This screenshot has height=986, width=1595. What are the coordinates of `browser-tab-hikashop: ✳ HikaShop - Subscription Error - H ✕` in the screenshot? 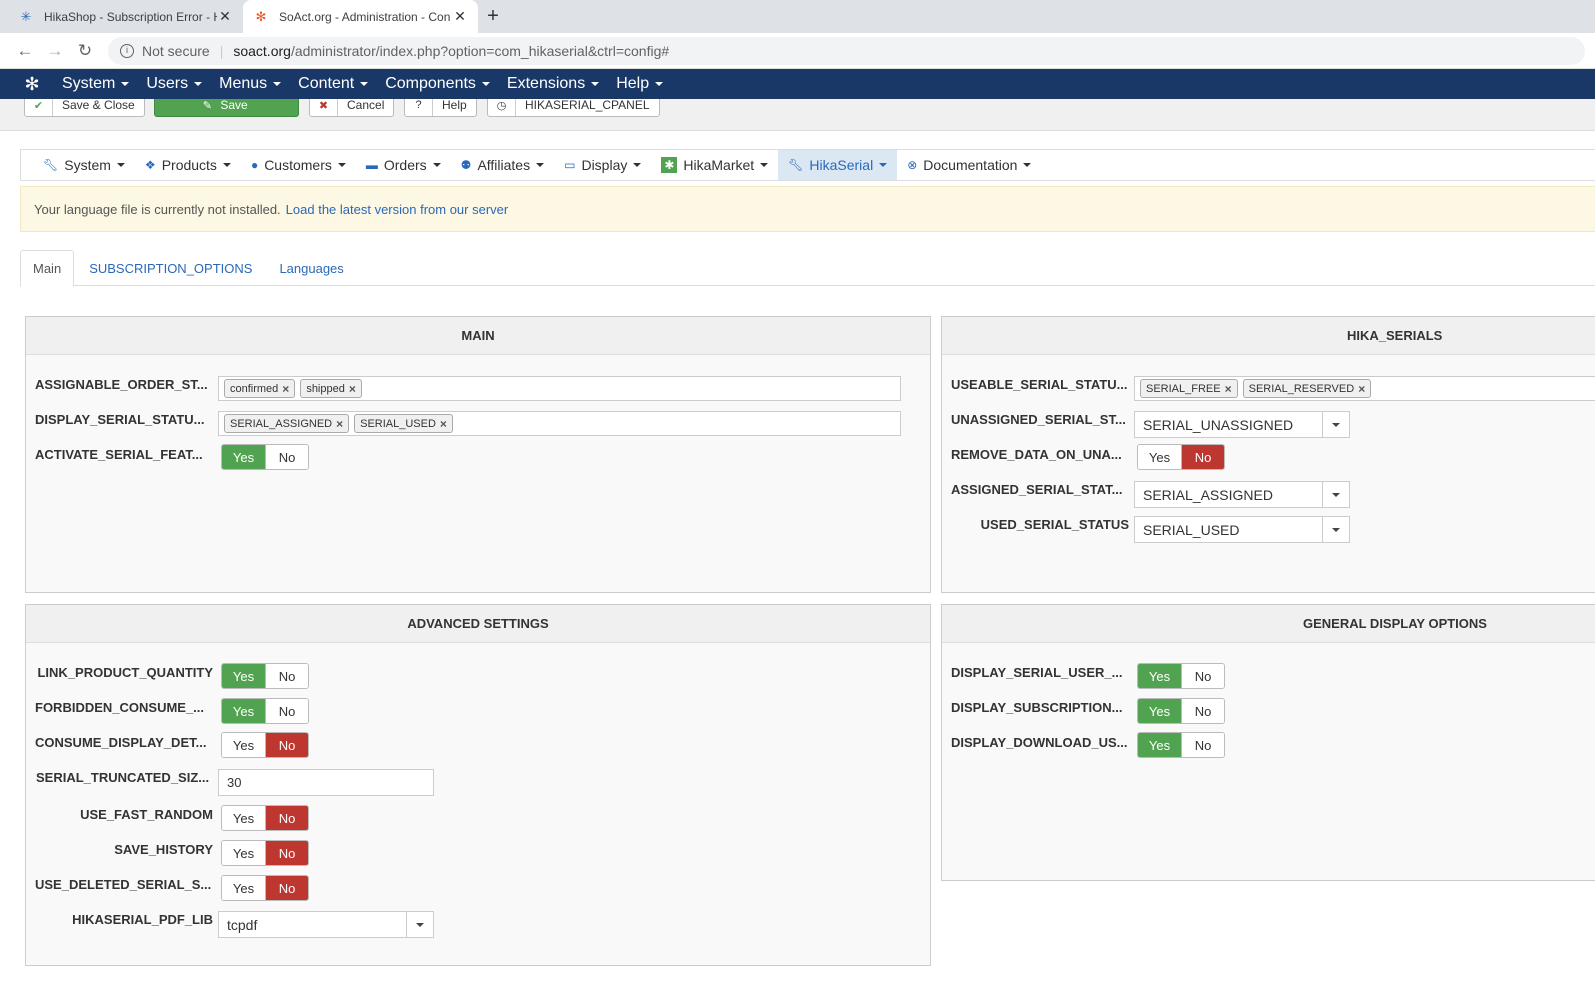 It's located at (125, 16).